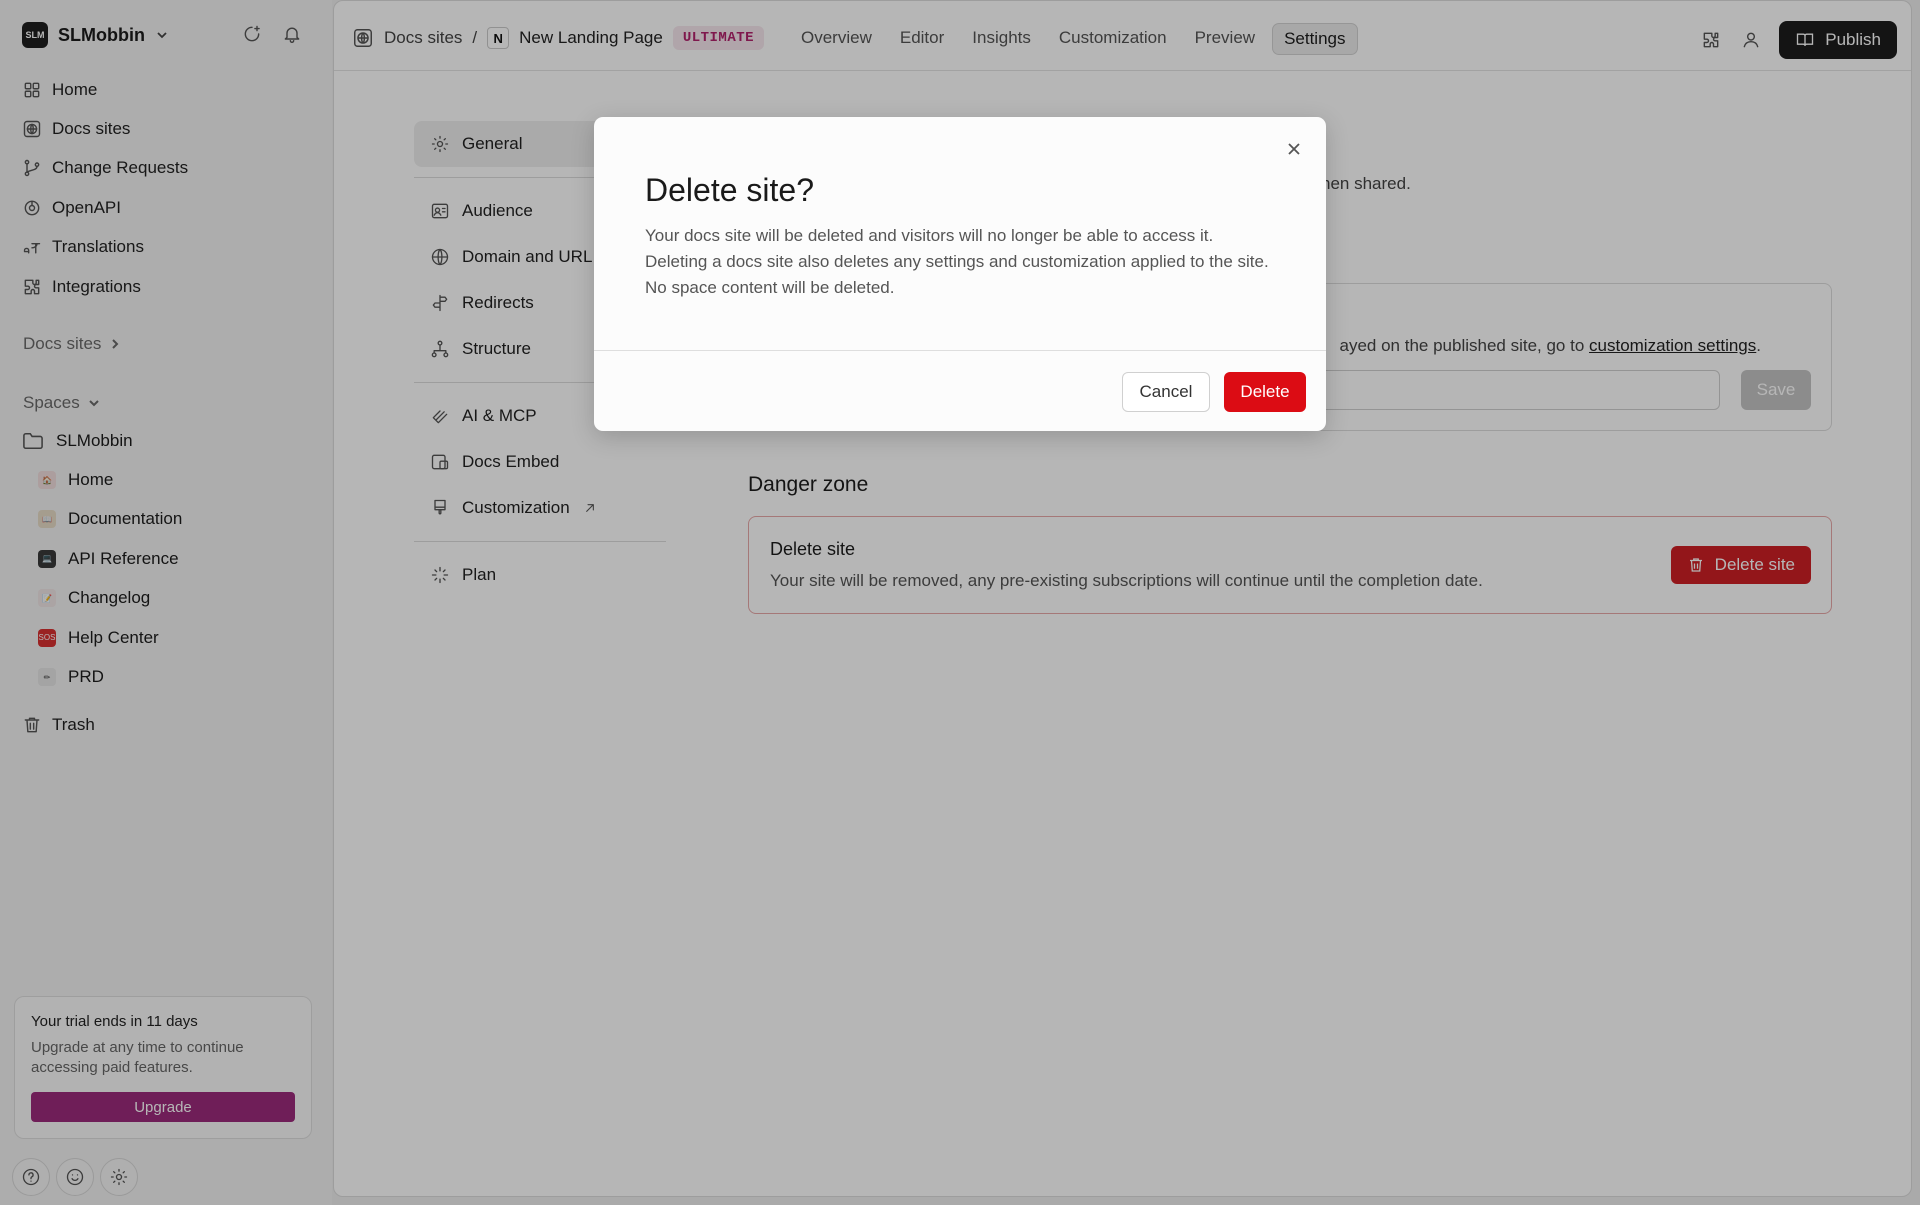 The image size is (1920, 1205). I want to click on divider, so click(960, 350).